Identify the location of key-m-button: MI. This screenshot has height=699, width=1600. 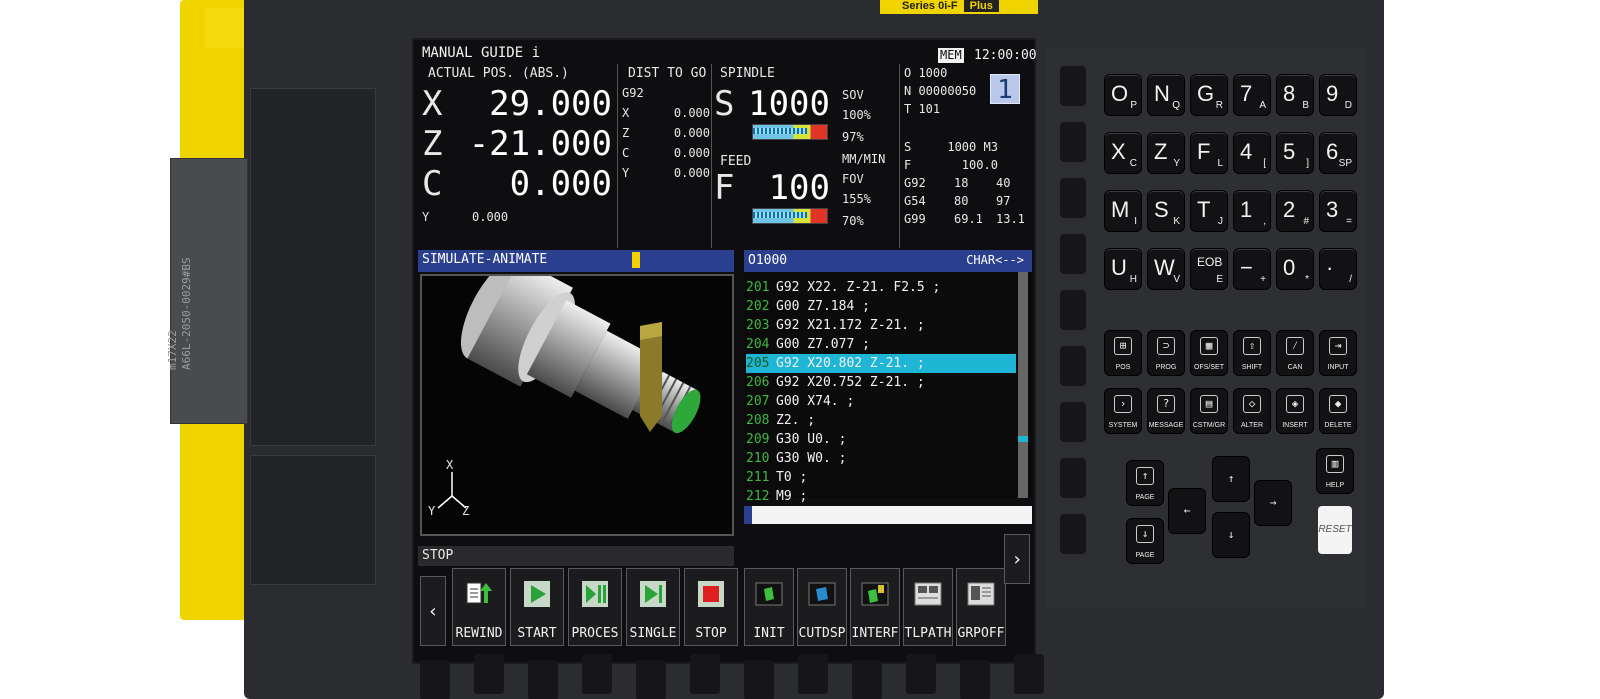
(1123, 211).